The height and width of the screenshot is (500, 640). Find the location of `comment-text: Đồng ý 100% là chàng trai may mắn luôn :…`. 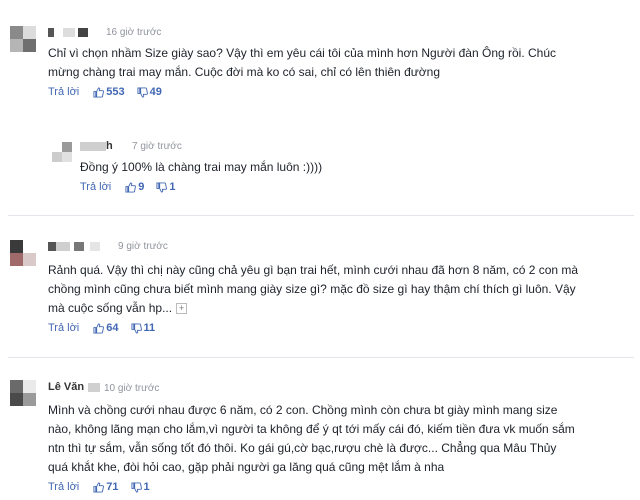

comment-text: Đồng ý 100% là chàng trai may mắn luôn :… is located at coordinates (201, 167).